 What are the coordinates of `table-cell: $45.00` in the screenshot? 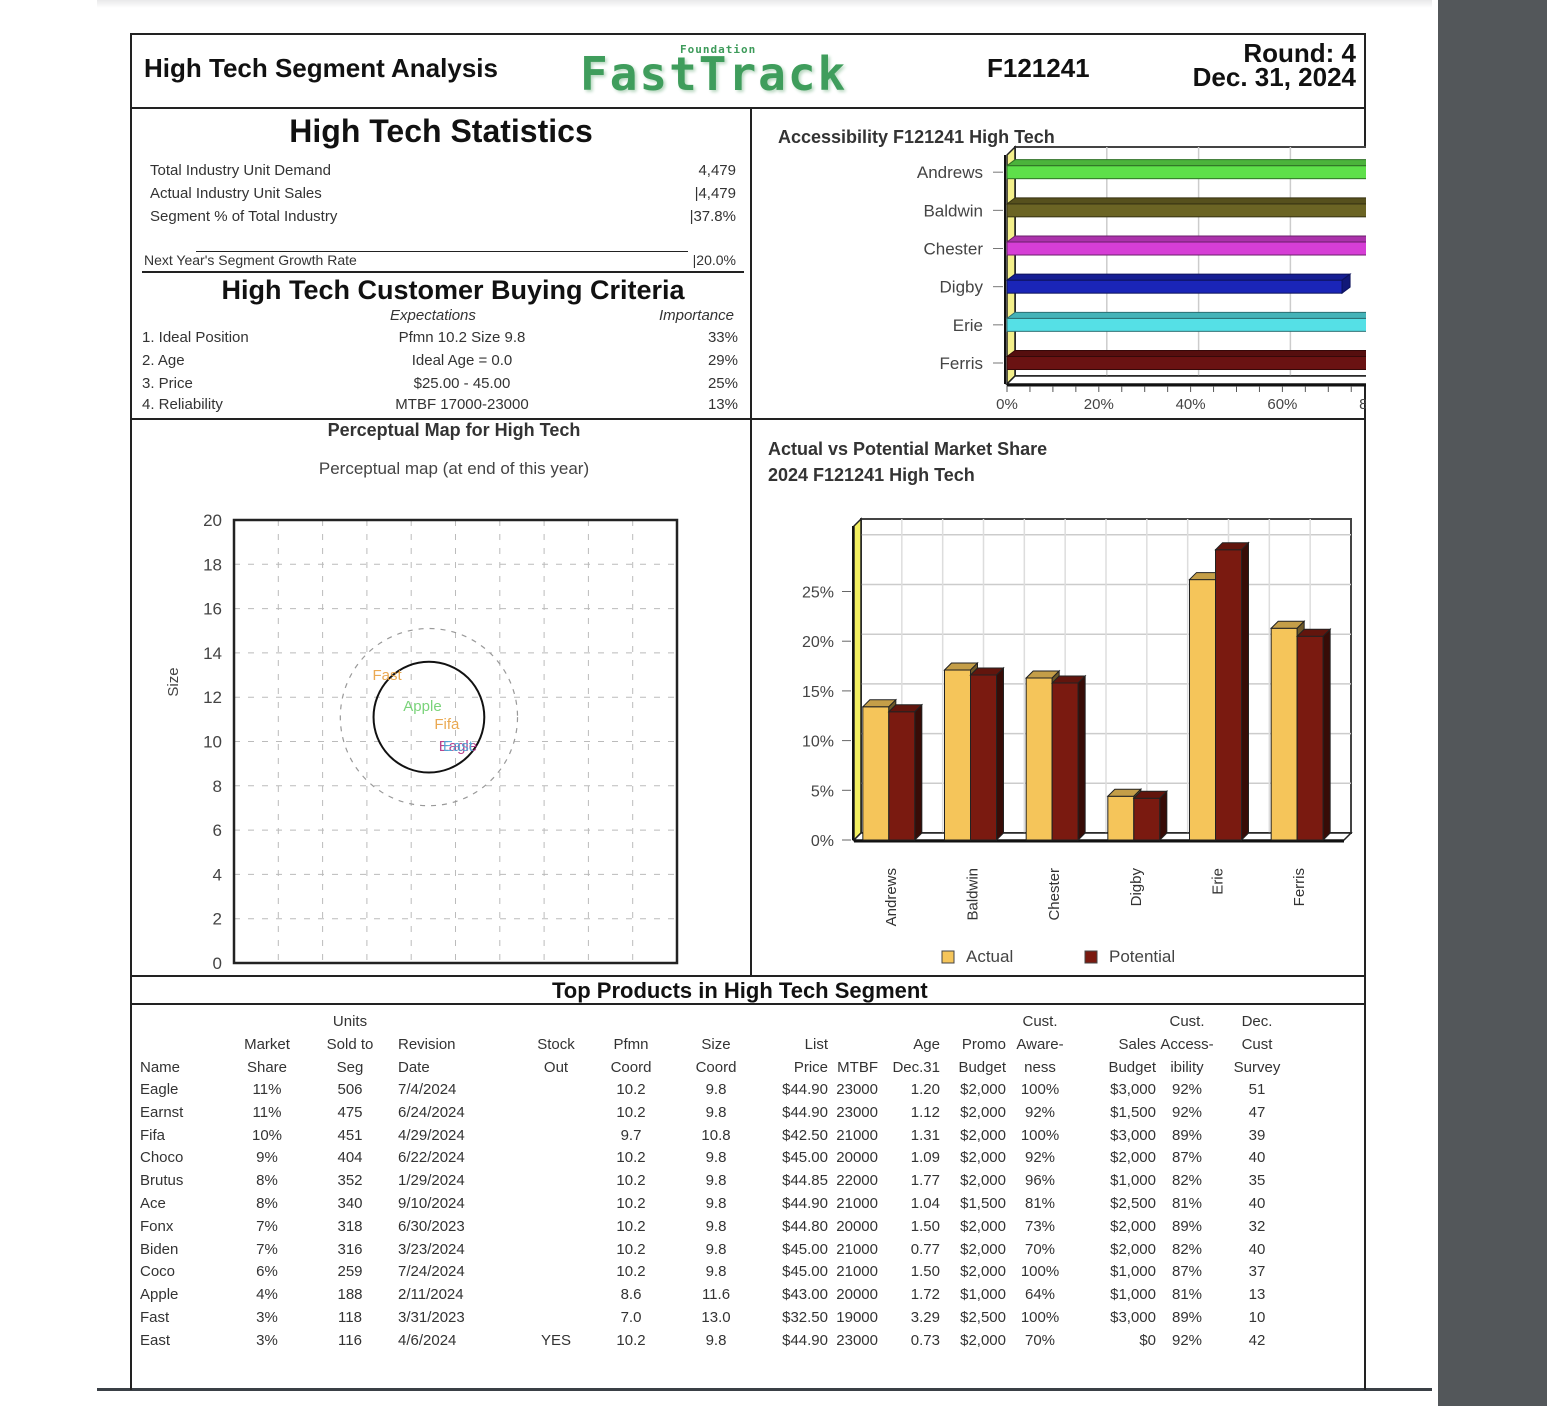 It's located at (805, 1158).